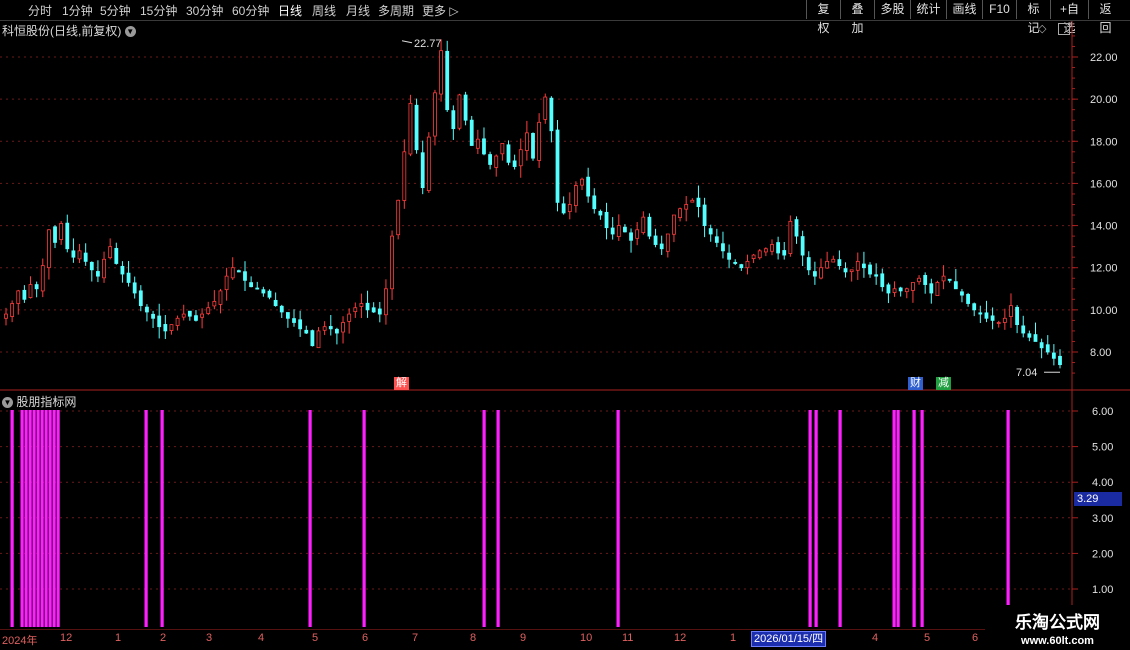 The image size is (1130, 650). Describe the element at coordinates (324, 10) in the screenshot. I see `period-tab: 周线` at that location.